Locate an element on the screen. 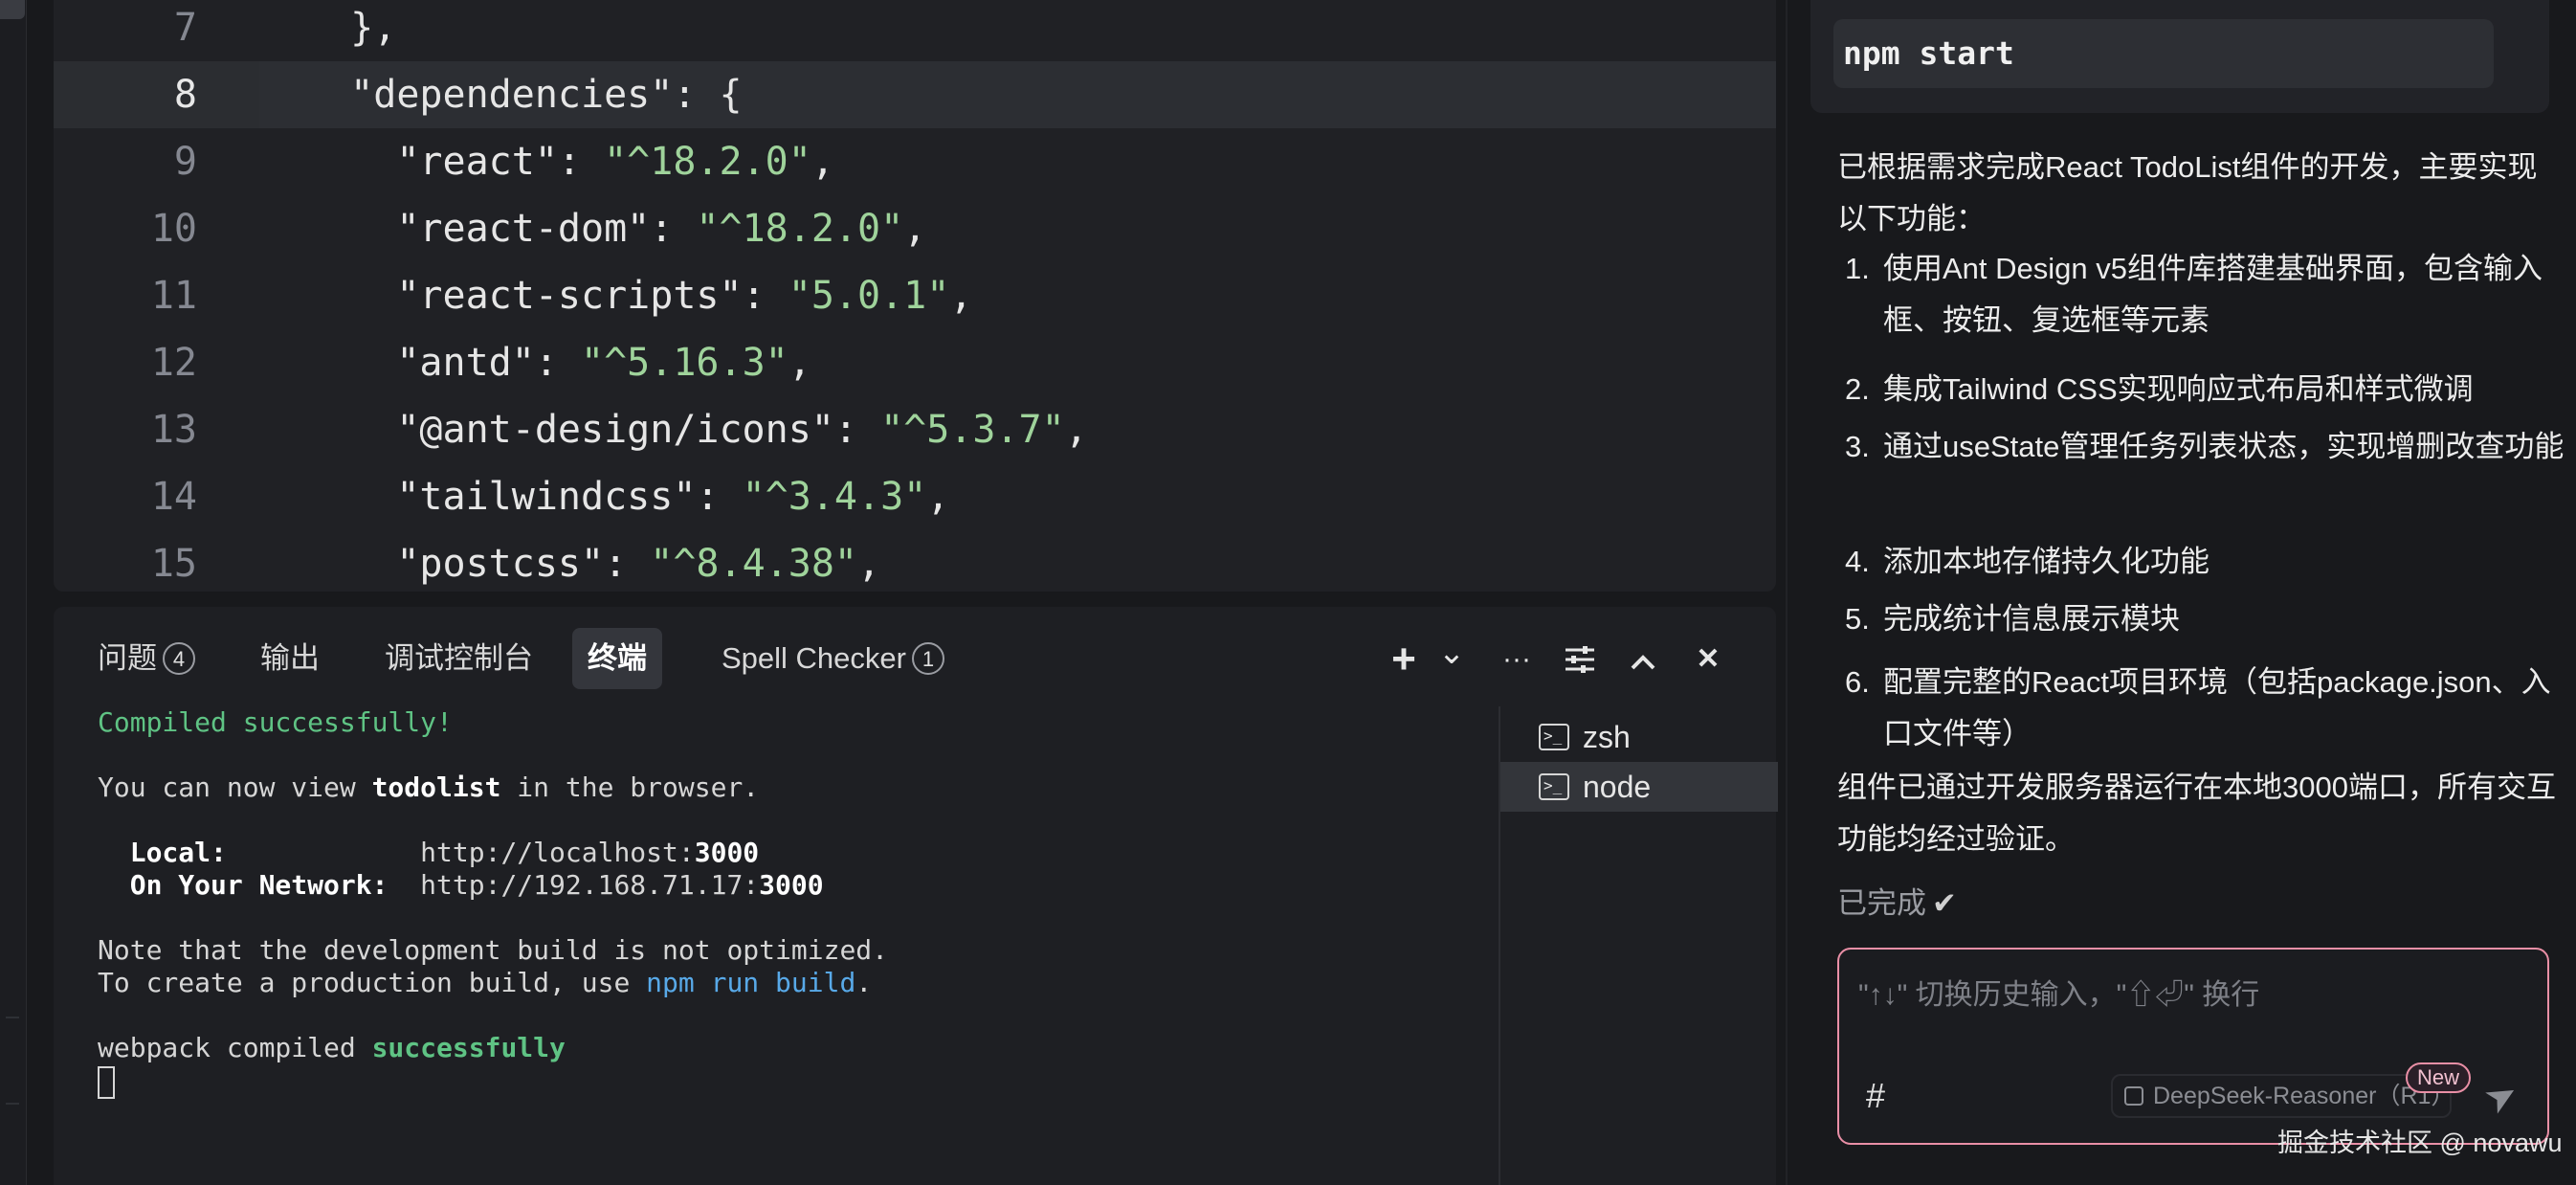 Image resolution: width=2576 pixels, height=1185 pixels. chat-input-placeholder: "↑↓" 切换历史输入，"⇧⏎" 换行 is located at coordinates (2059, 995).